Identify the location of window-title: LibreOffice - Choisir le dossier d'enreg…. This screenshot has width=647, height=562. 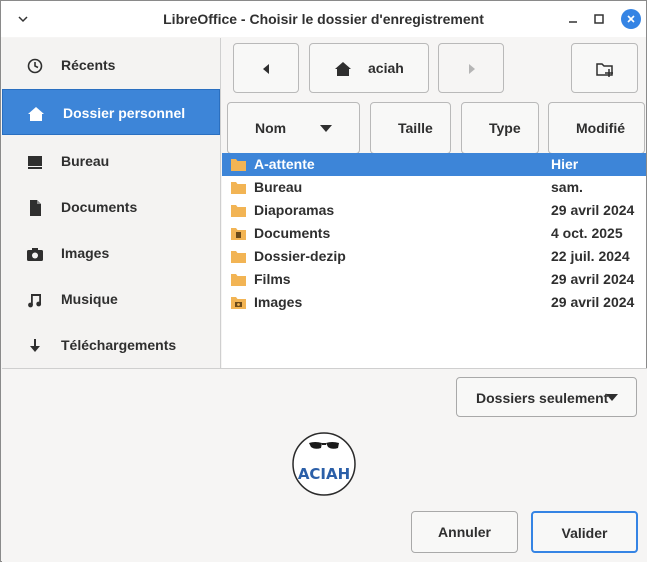
(323, 19).